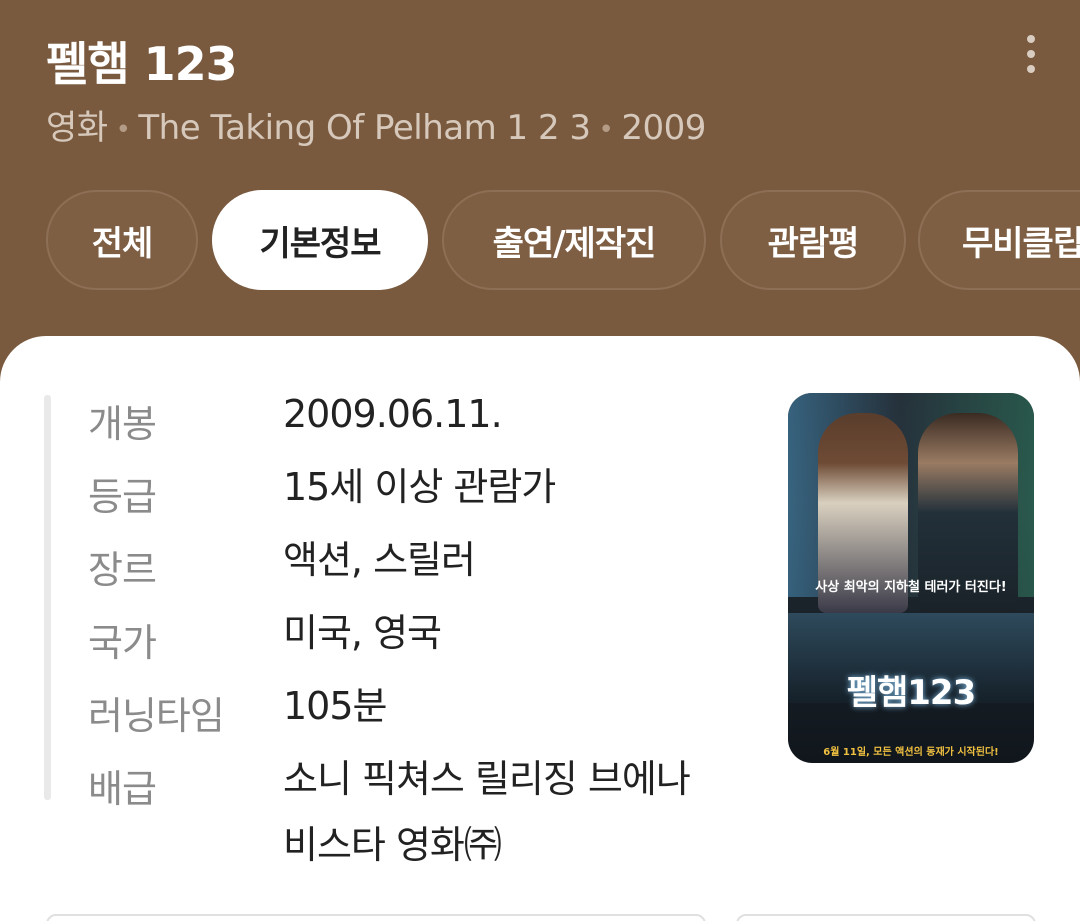  I want to click on info-label: 등급, so click(122, 497).